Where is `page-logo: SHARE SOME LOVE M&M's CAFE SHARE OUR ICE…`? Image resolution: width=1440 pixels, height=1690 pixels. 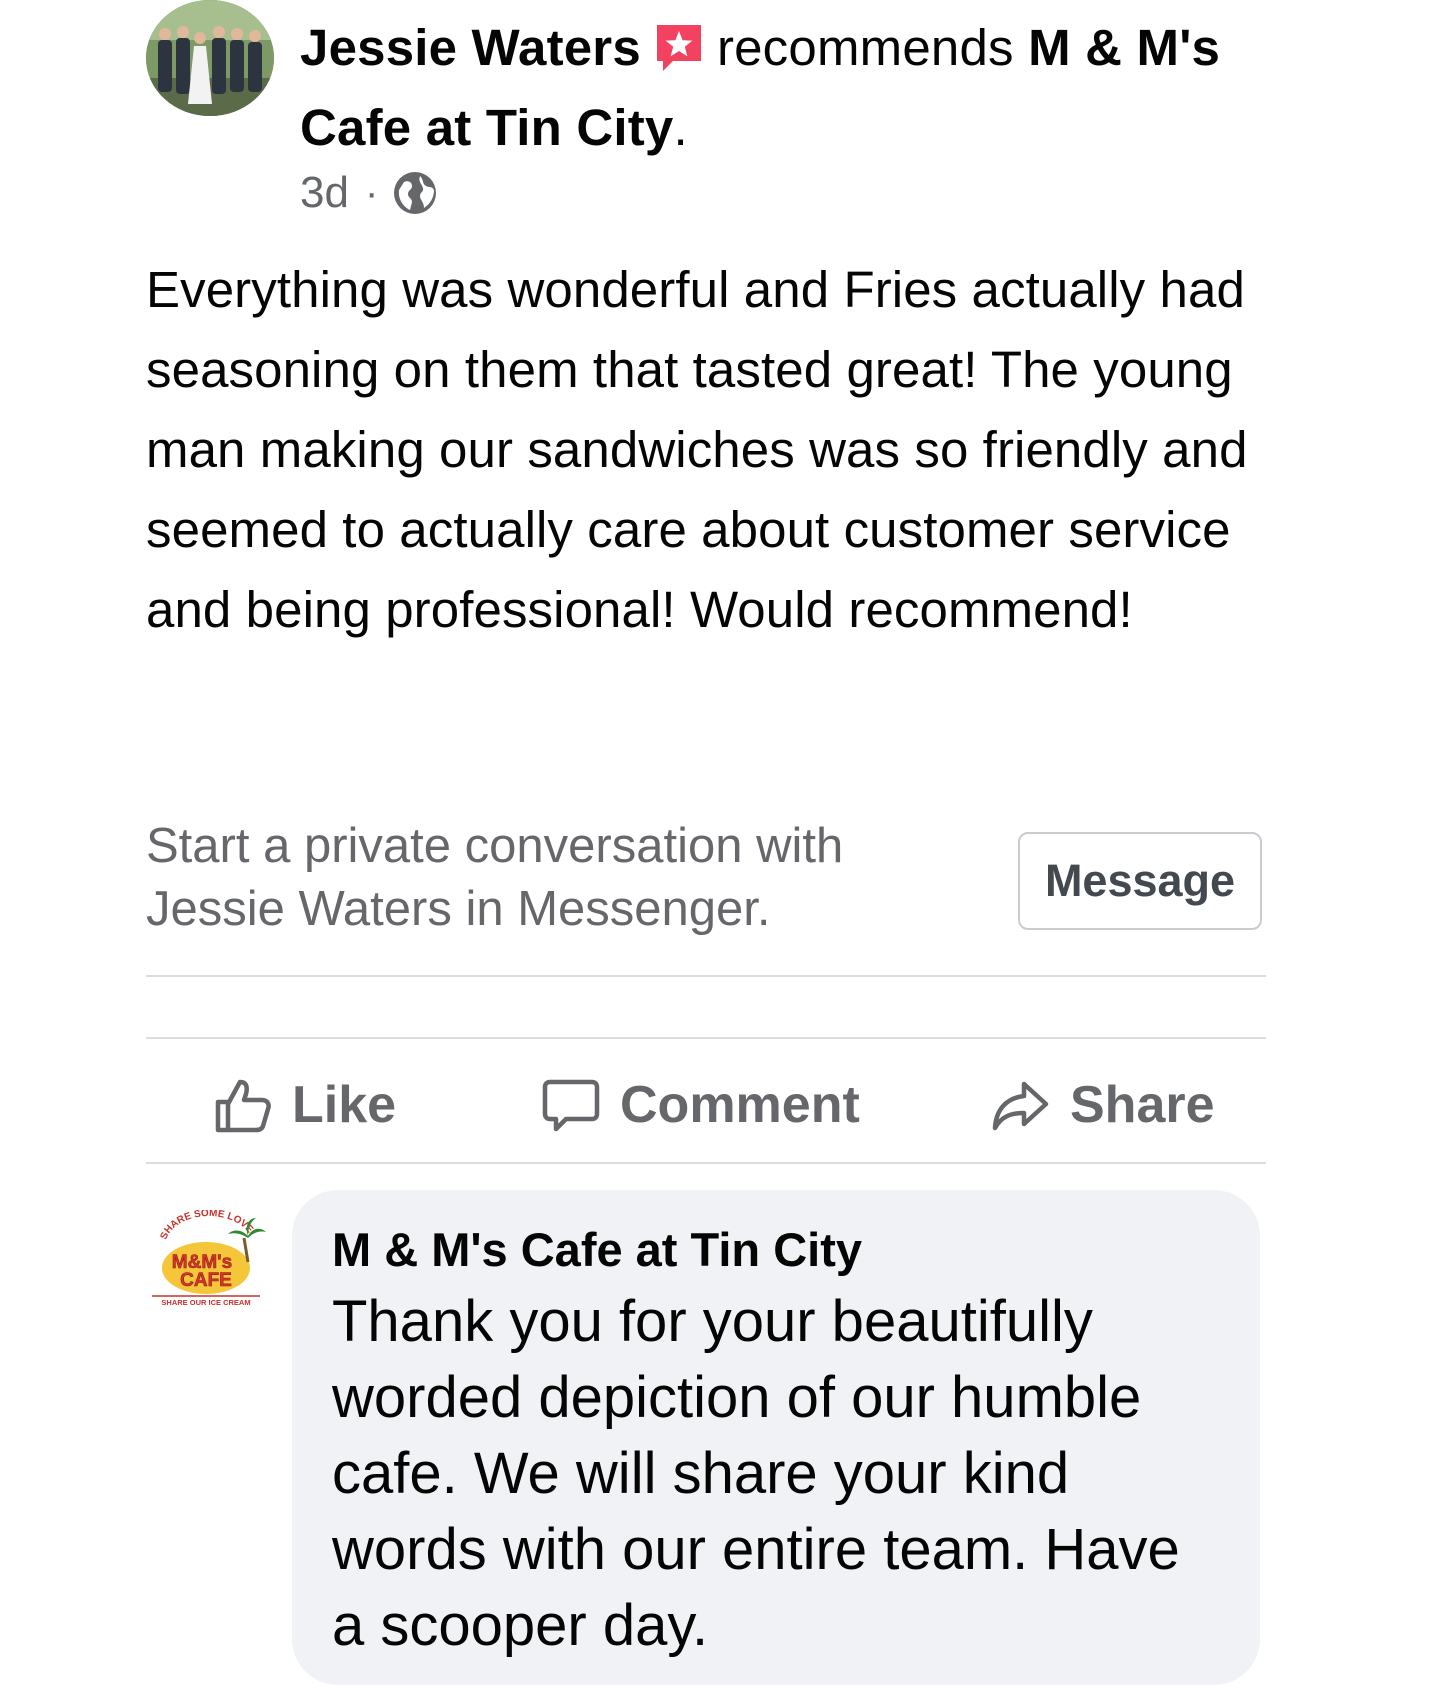
page-logo: SHARE SOME LOVE M&M's CAFE SHARE OUR ICE… is located at coordinates (209, 1258).